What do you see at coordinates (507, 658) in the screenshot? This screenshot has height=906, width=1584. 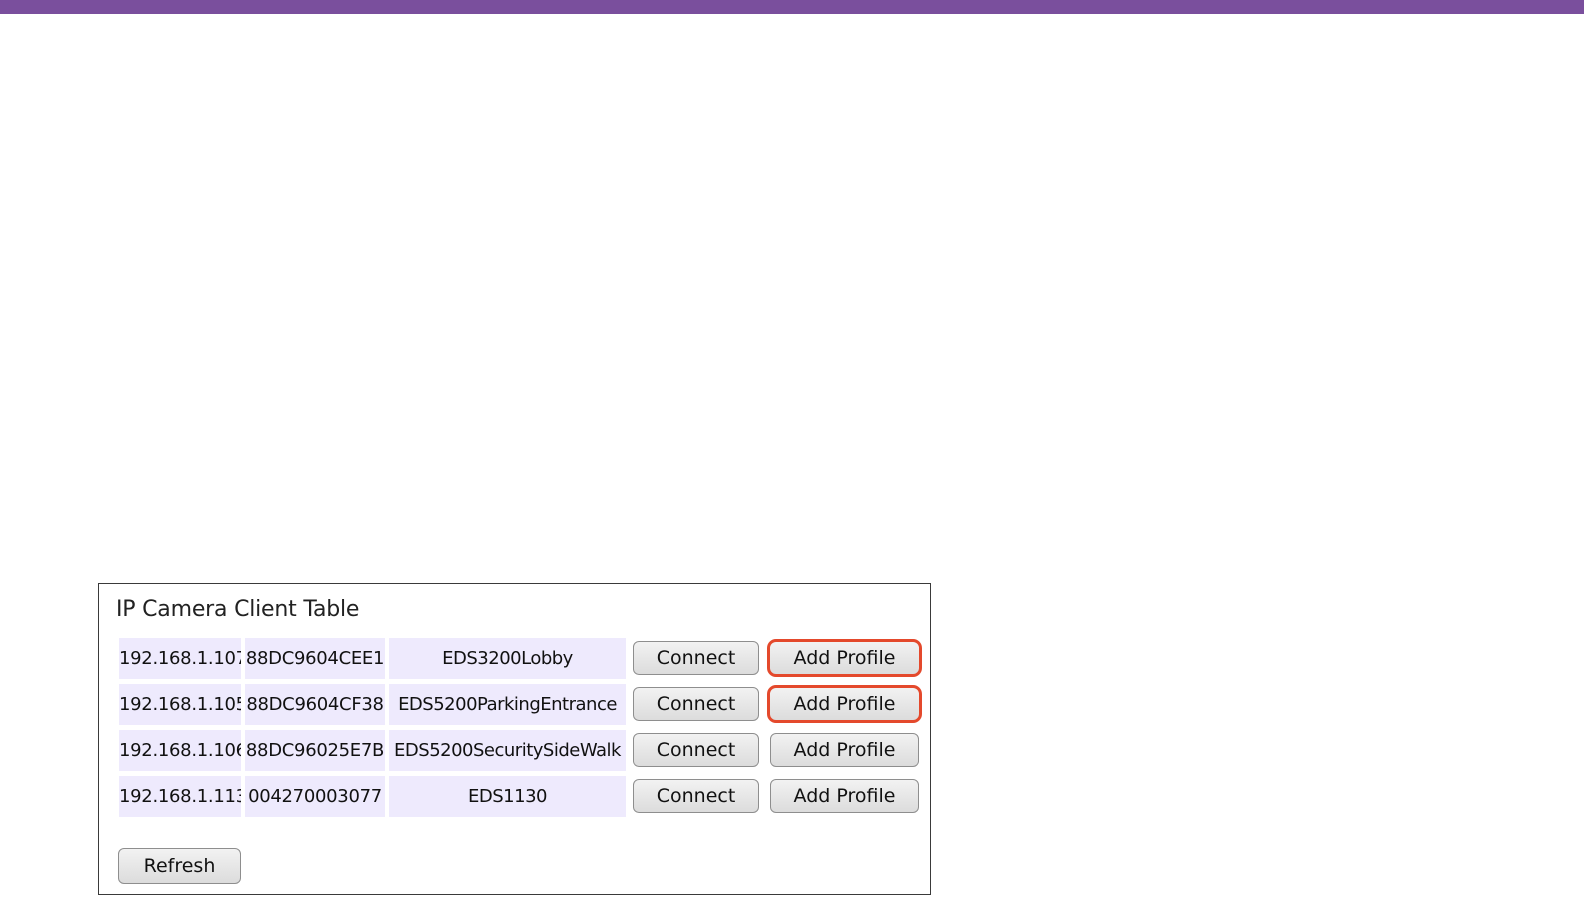 I see `camera-name-cell: EDS3200Lobby` at bounding box center [507, 658].